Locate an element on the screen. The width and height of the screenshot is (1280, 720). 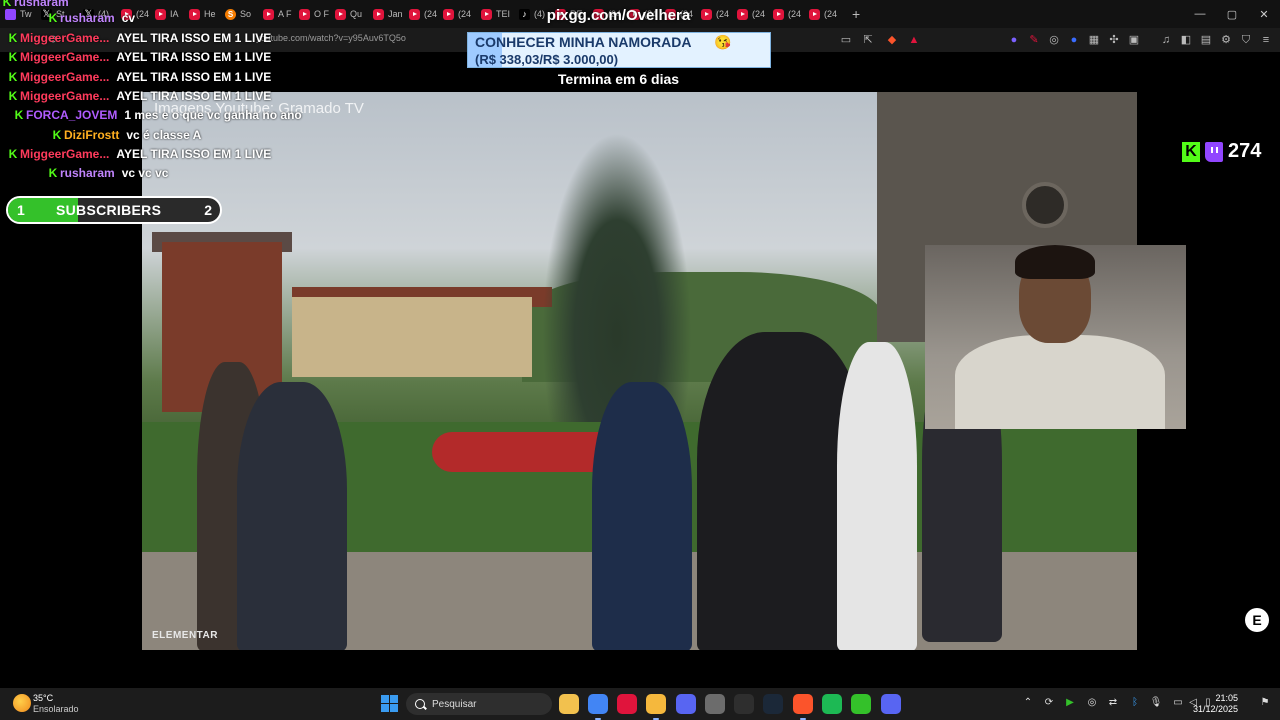
weather-sun-icon is located at coordinates (22, 703).